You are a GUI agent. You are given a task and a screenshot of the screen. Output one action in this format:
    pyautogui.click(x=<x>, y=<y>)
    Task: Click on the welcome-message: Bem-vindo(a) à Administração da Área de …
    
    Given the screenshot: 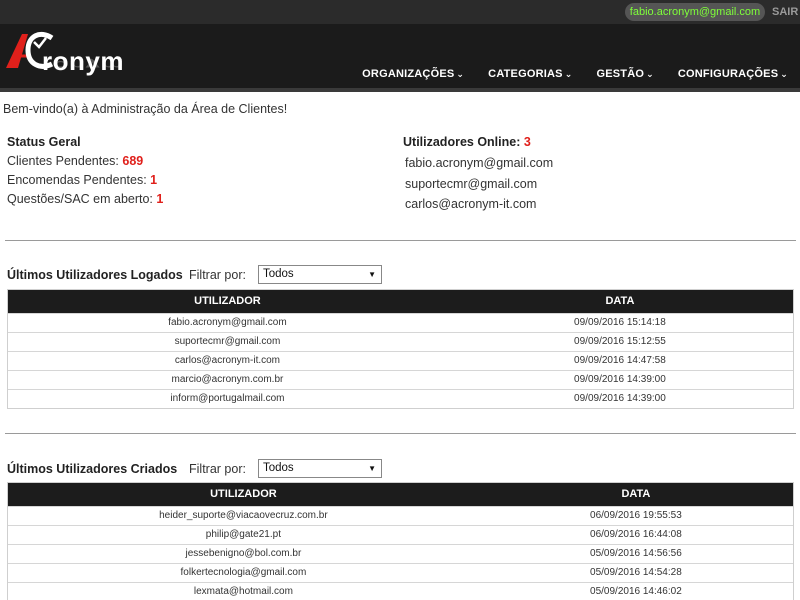 What is the action you would take?
    pyautogui.click(x=145, y=109)
    